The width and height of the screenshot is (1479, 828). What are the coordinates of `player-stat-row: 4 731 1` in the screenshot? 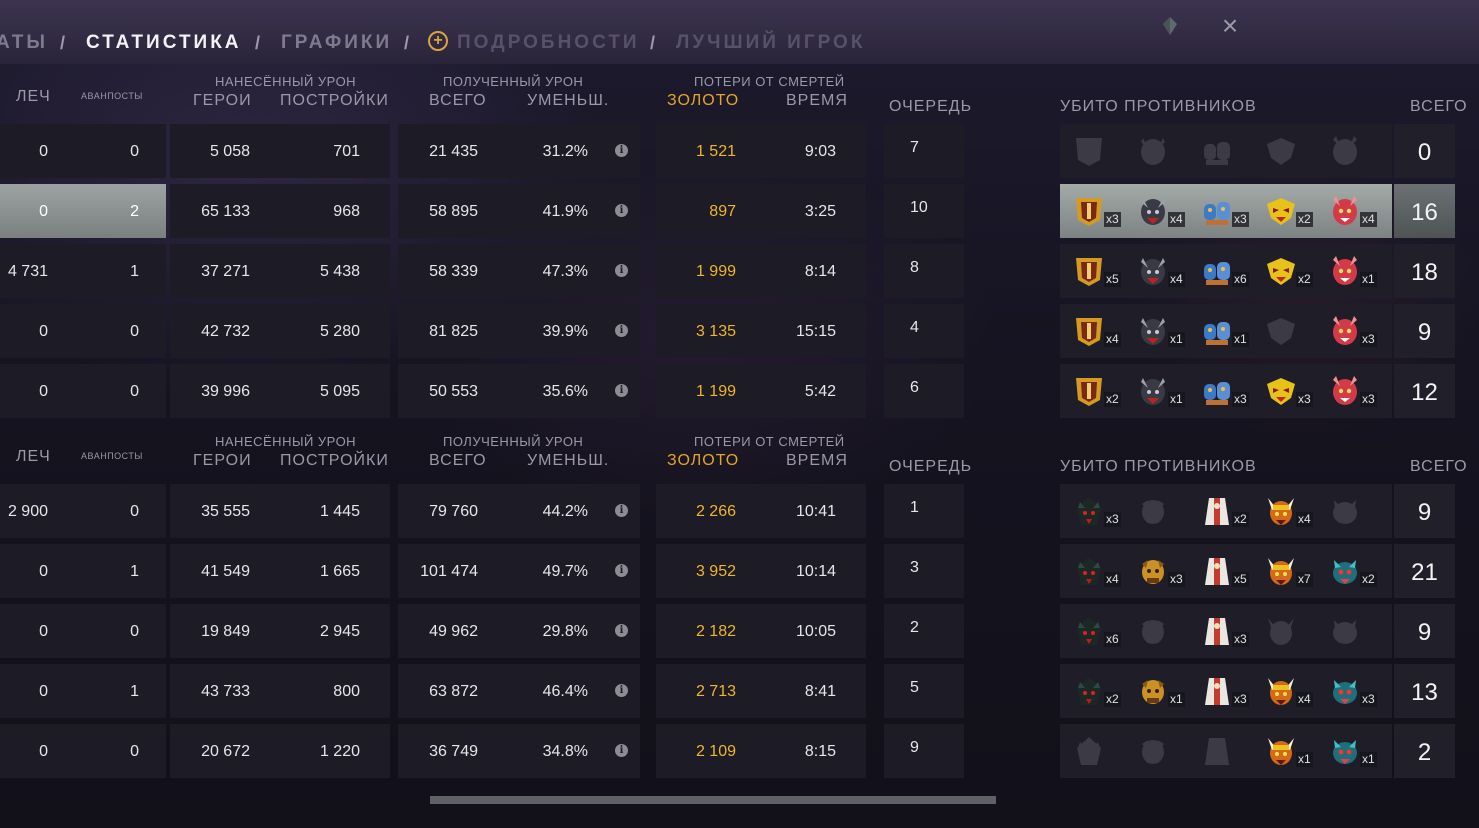 It's located at (83, 271).